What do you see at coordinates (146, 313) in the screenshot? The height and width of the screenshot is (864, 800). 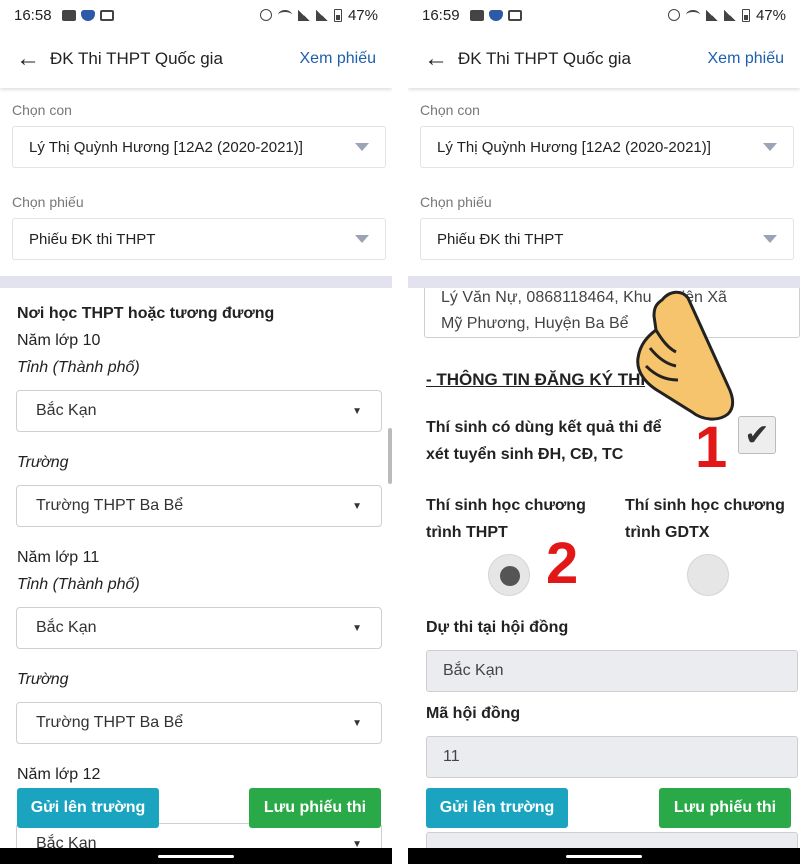 I see `section-title: Nơi học THPT hoặc tương đương` at bounding box center [146, 313].